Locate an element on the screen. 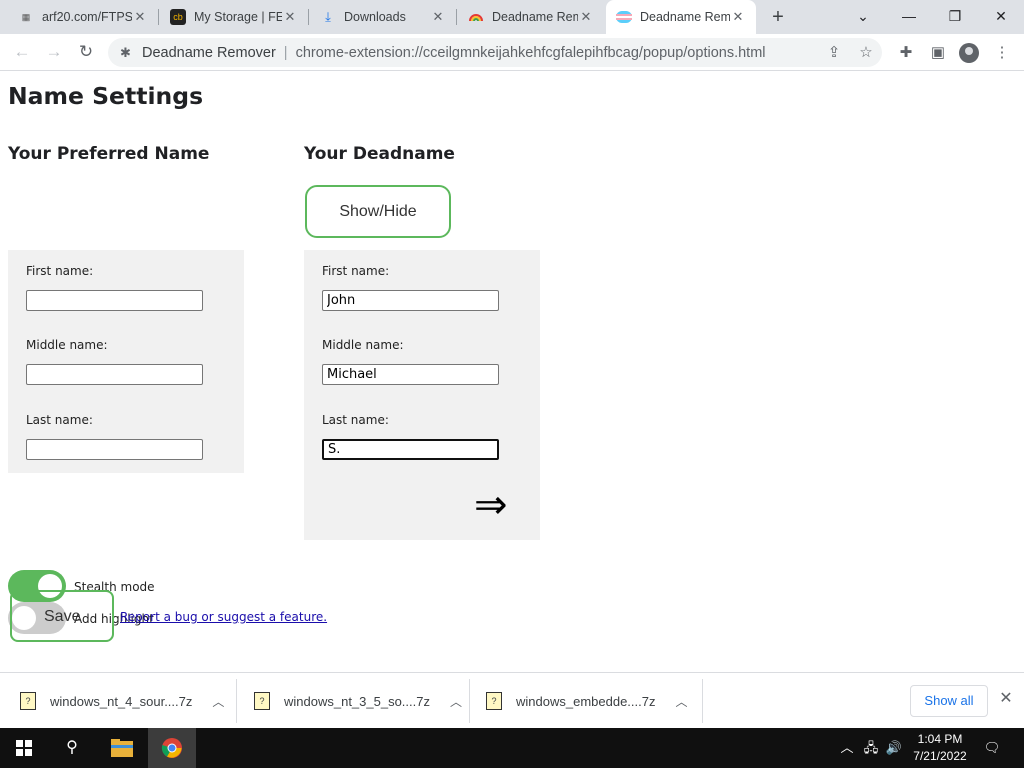  extension-puzzle-icon: ✱ is located at coordinates (125, 52).